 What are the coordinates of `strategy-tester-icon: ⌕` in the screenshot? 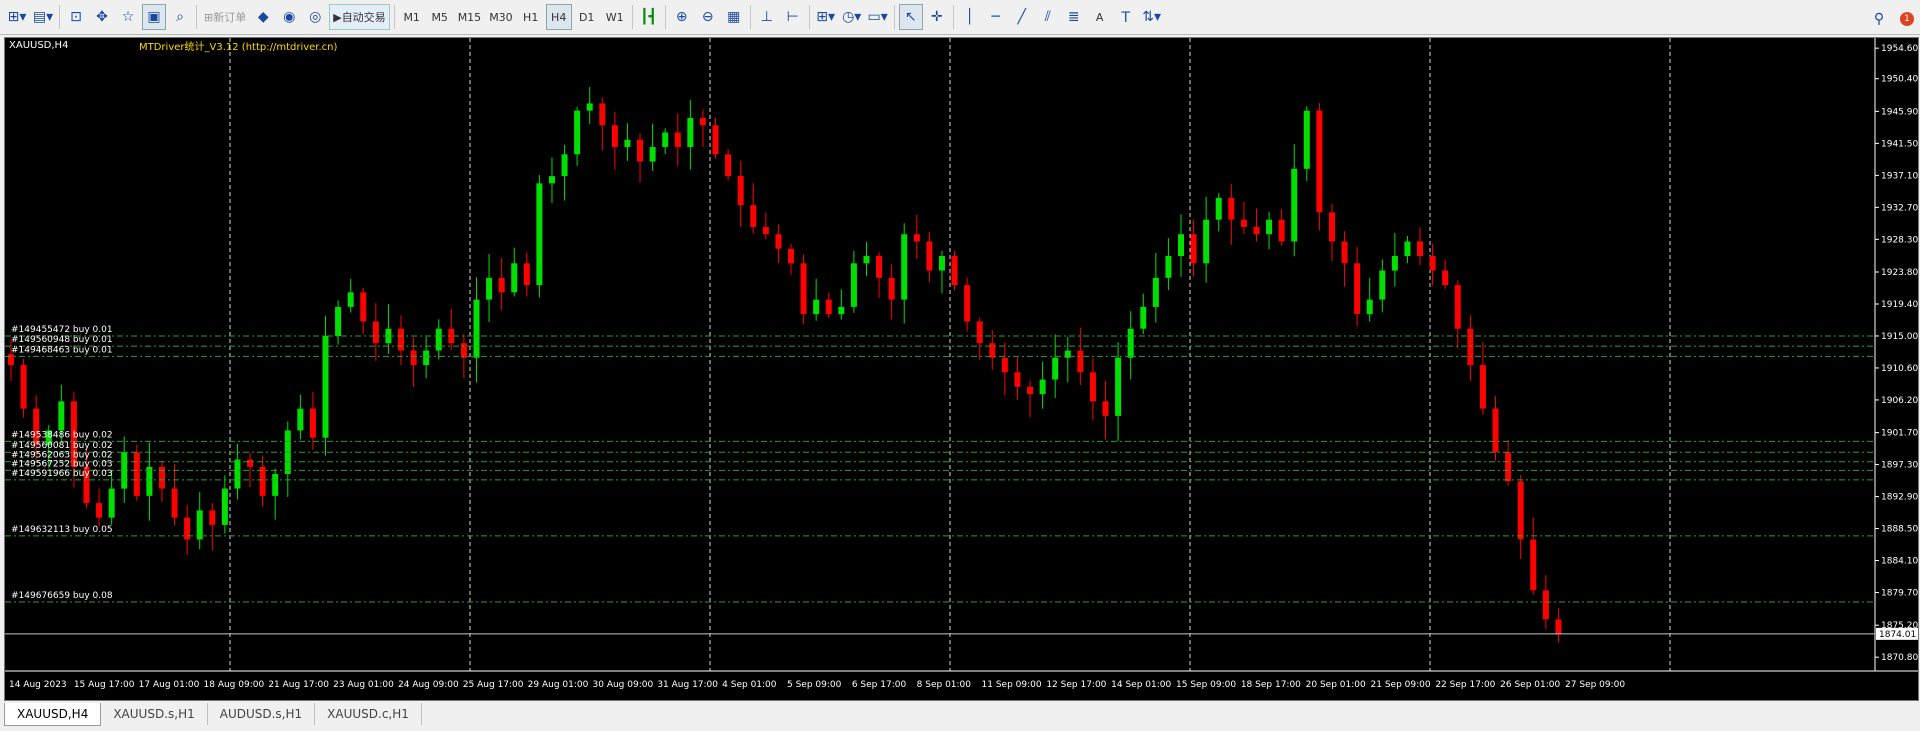 It's located at (180, 17).